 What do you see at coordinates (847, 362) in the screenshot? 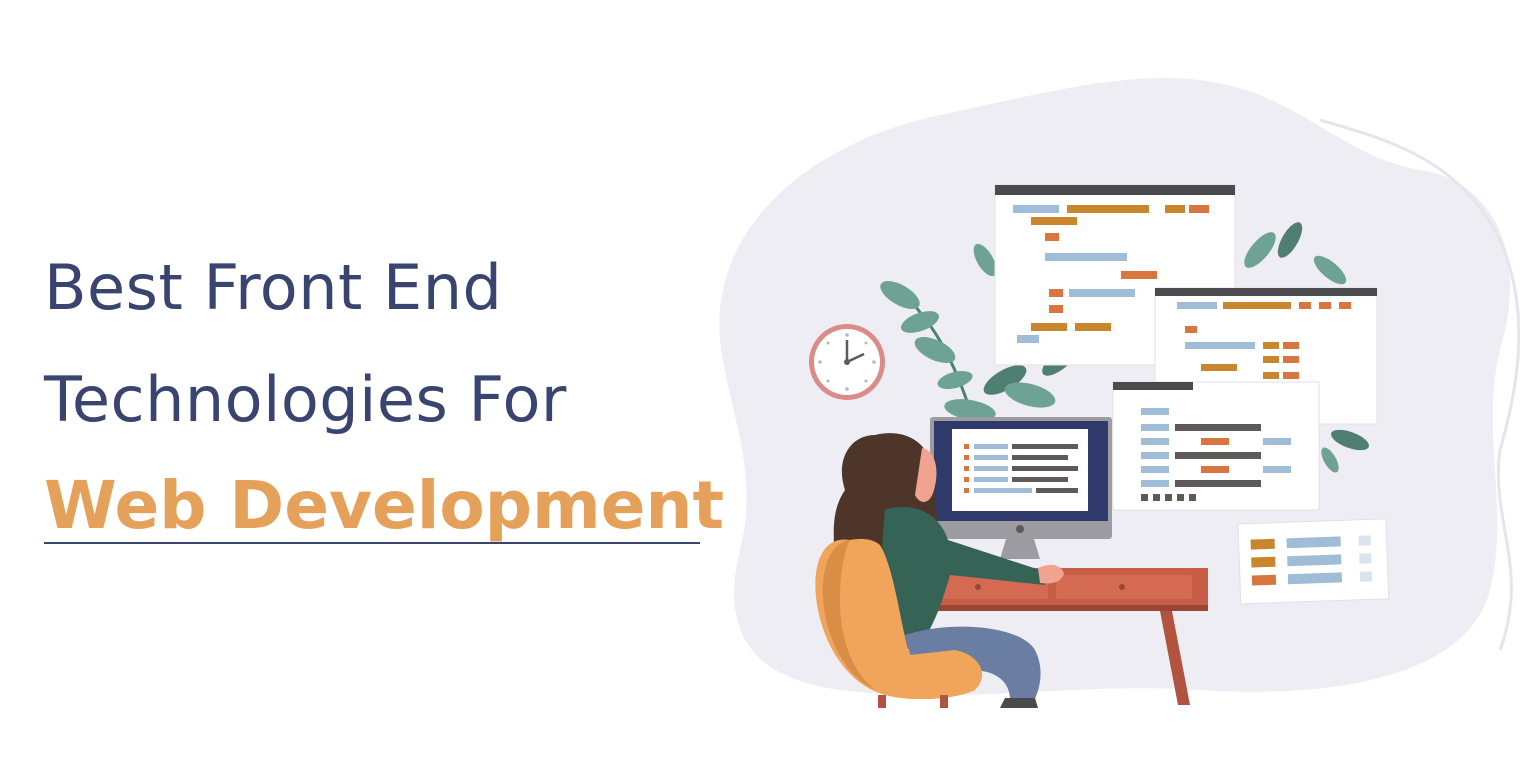
I see `clock-icon` at bounding box center [847, 362].